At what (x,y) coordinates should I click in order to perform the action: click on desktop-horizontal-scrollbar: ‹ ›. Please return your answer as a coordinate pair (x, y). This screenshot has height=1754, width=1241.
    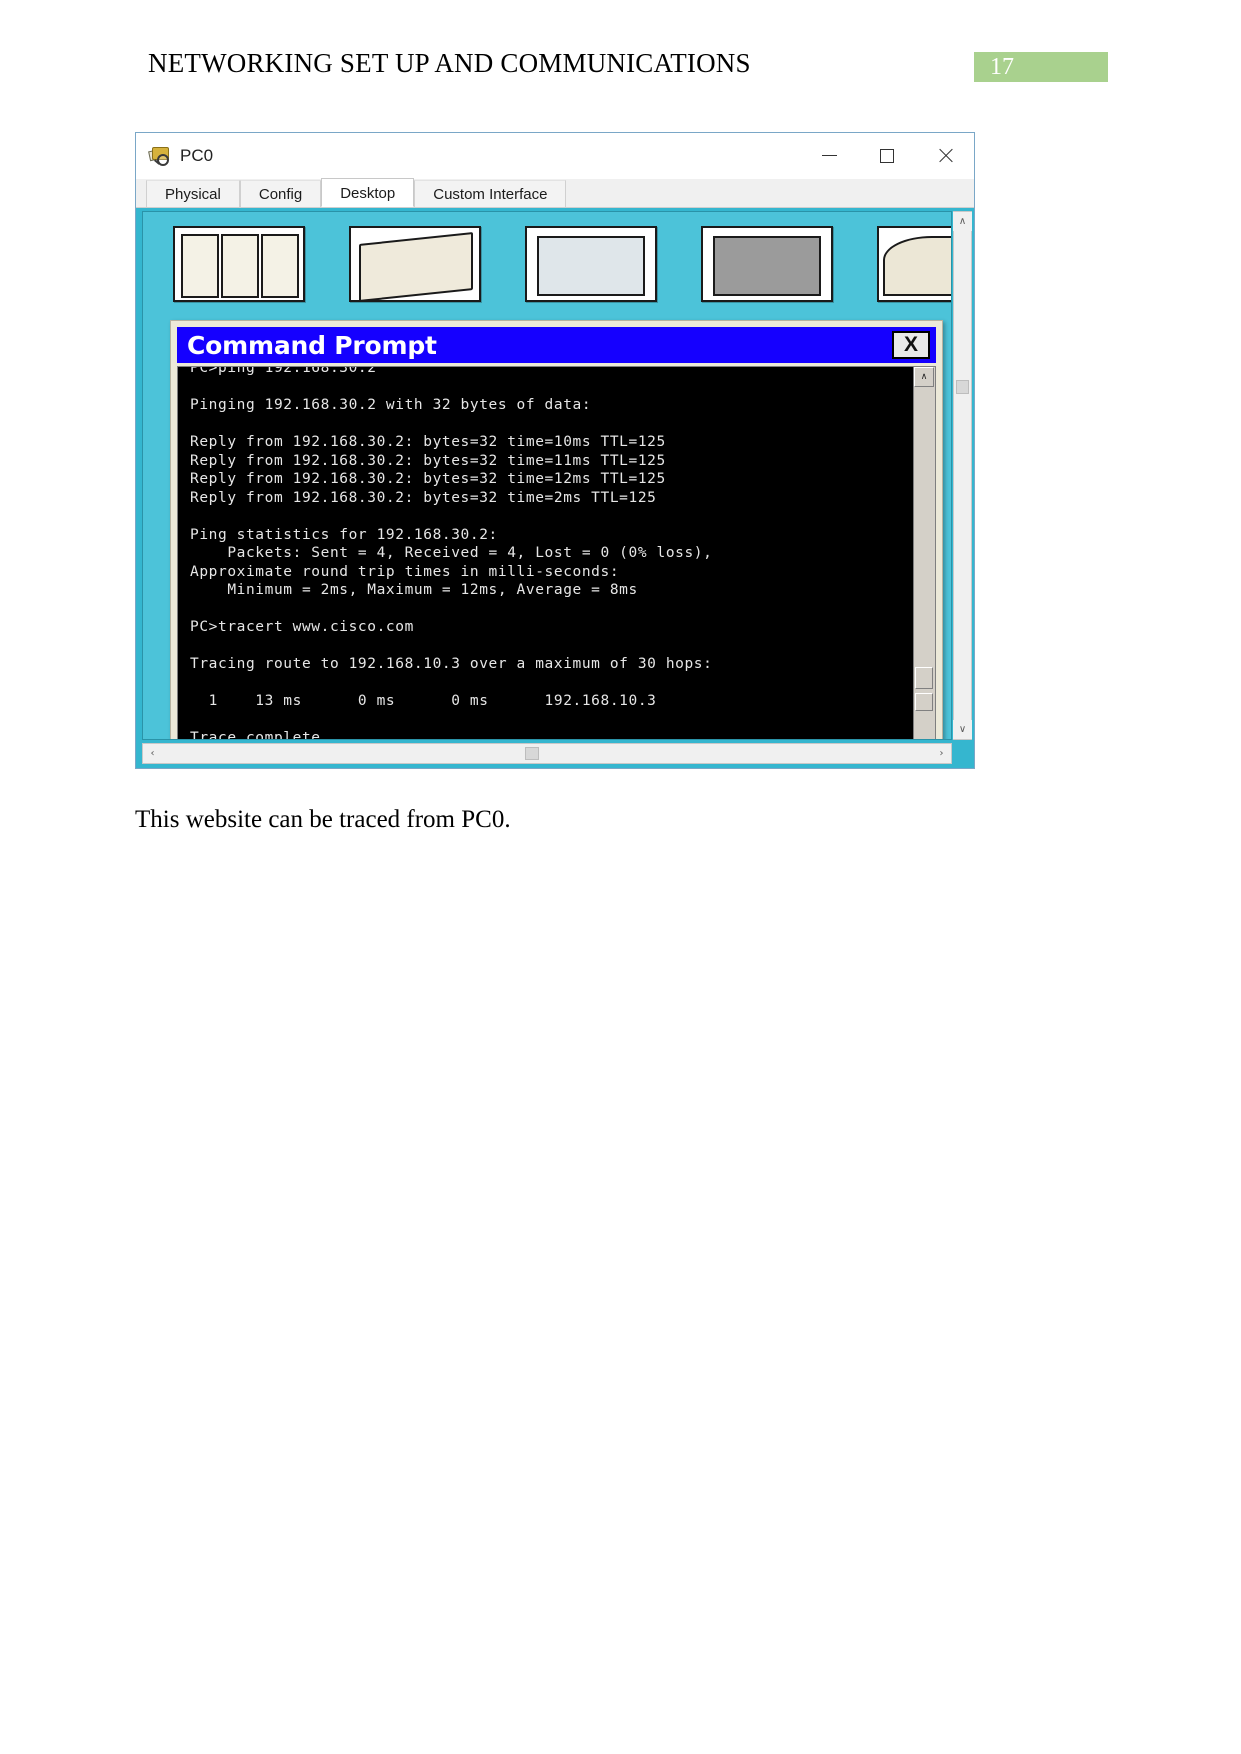
    Looking at the image, I should click on (547, 753).